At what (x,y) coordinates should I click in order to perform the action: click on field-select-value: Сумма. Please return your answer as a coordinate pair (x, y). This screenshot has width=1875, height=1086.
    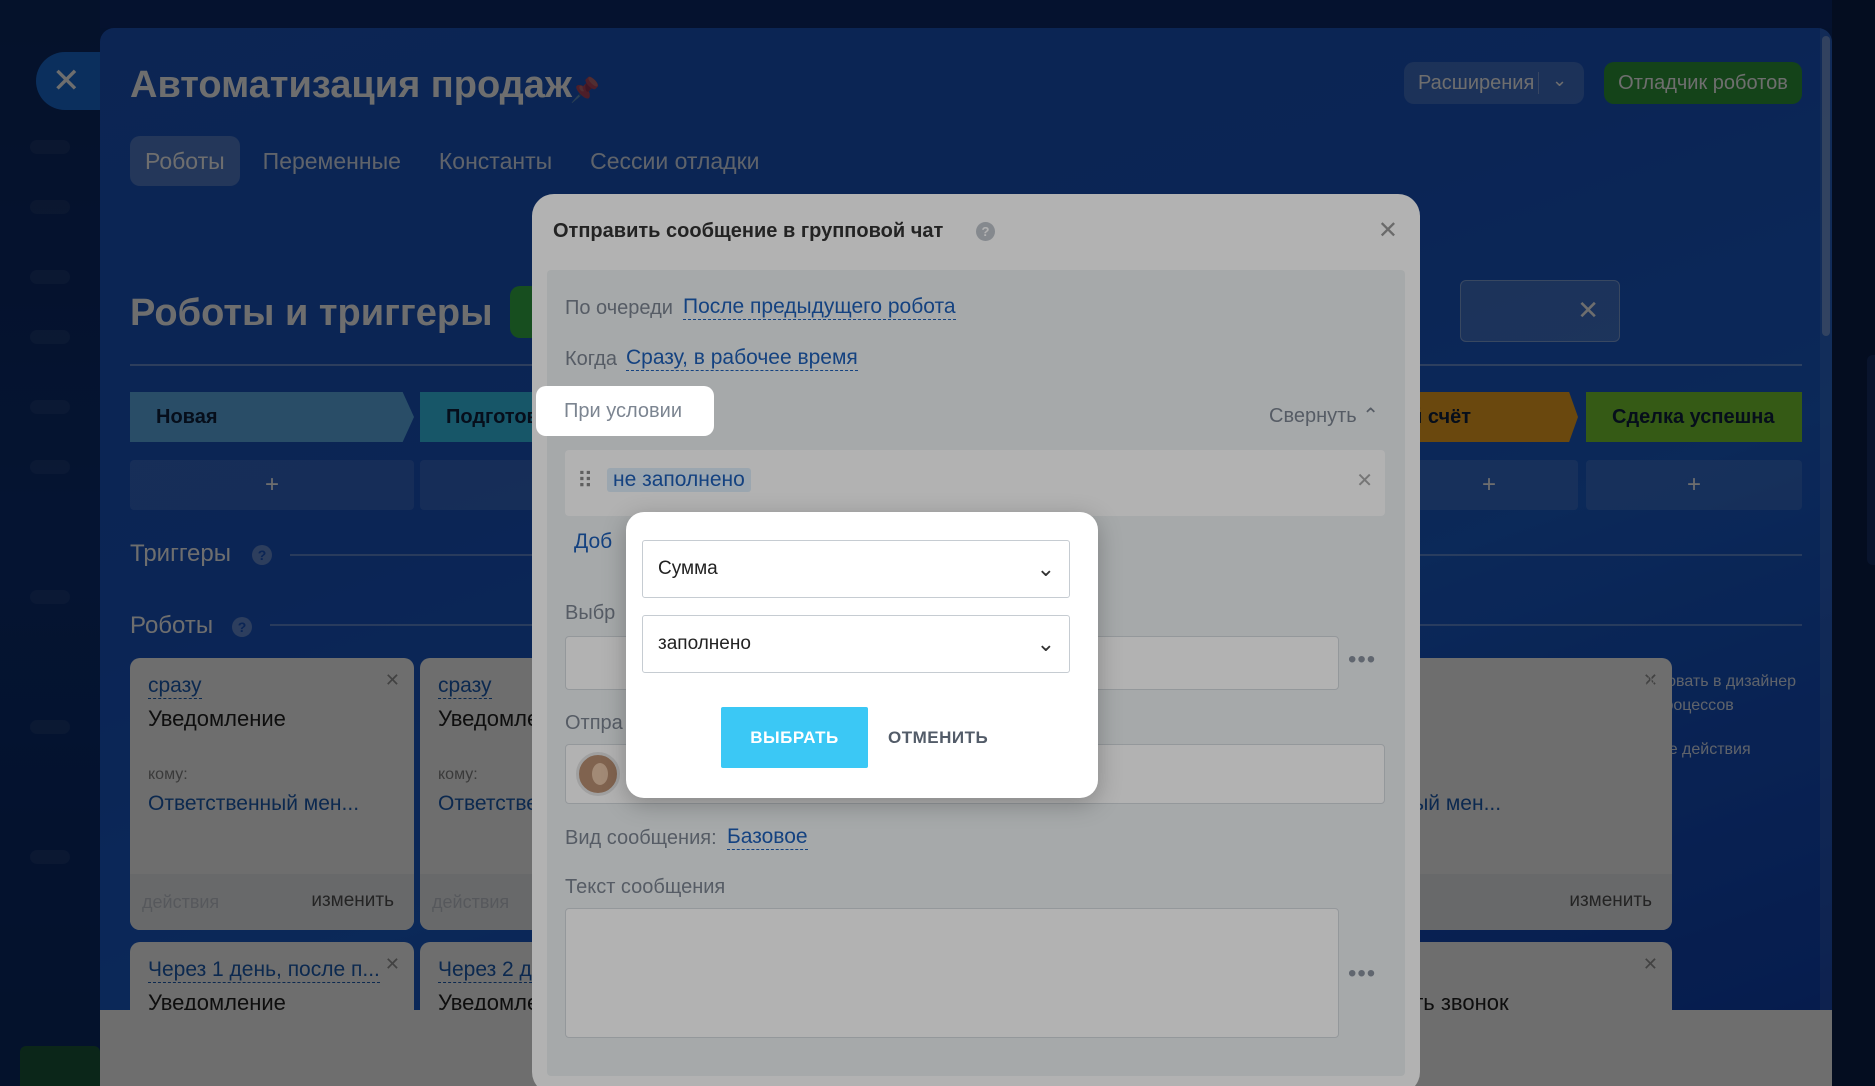
    Looking at the image, I should click on (688, 568).